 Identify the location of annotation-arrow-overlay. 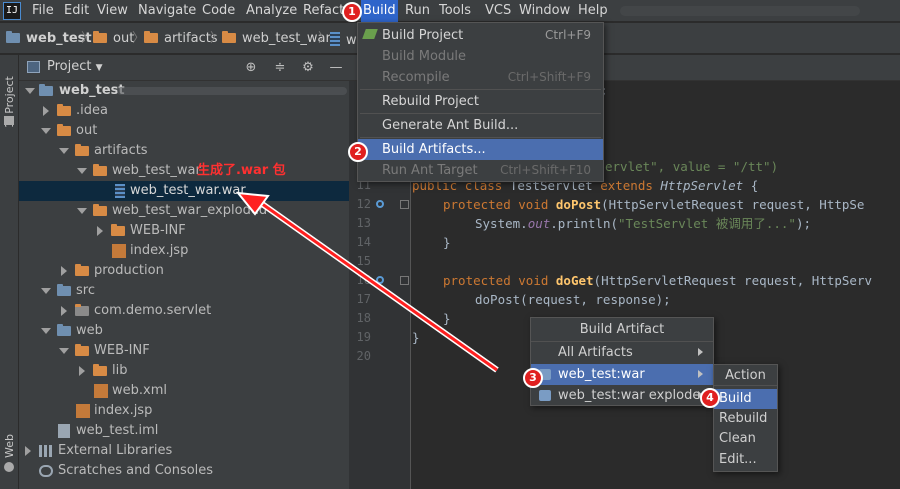
(367, 282).